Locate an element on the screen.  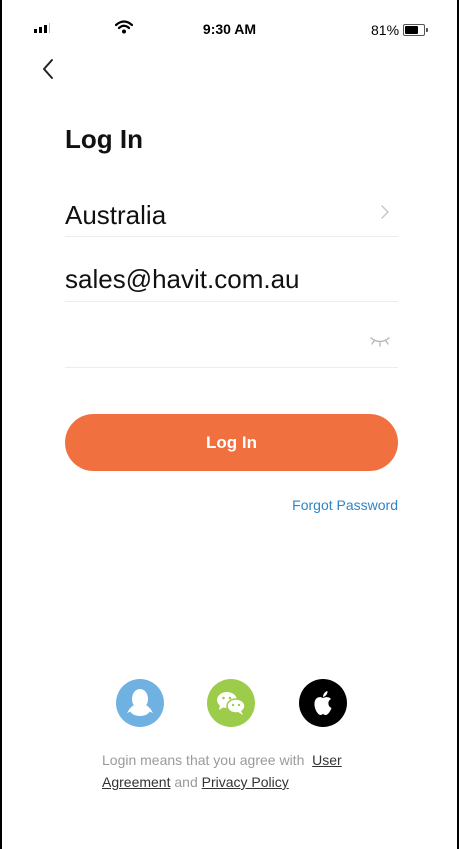
status-bar: 9:30 AM 81% is located at coordinates (229, 25).